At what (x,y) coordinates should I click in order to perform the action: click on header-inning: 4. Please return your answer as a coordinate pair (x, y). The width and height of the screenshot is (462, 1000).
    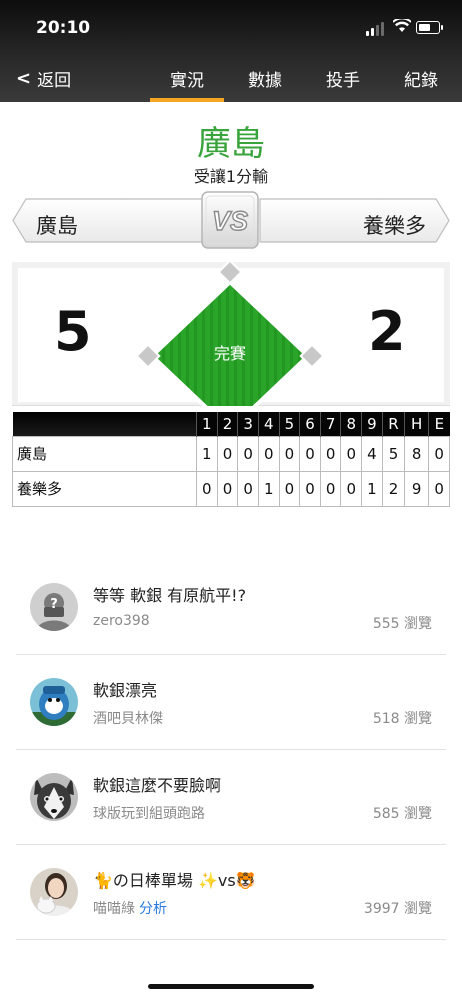
    Looking at the image, I should click on (268, 424).